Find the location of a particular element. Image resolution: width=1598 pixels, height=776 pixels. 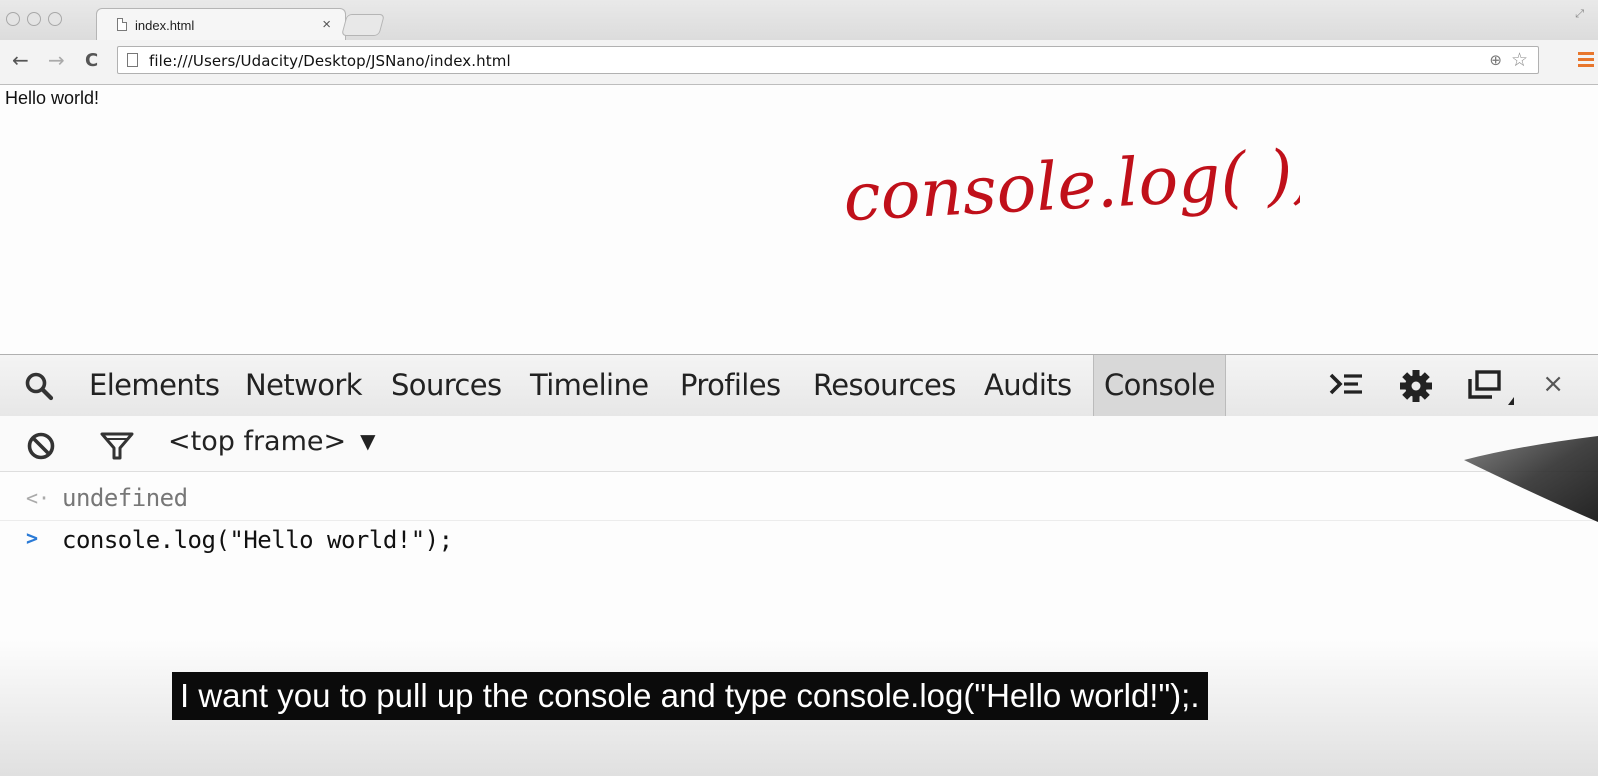

window-controls is located at coordinates (34, 19).